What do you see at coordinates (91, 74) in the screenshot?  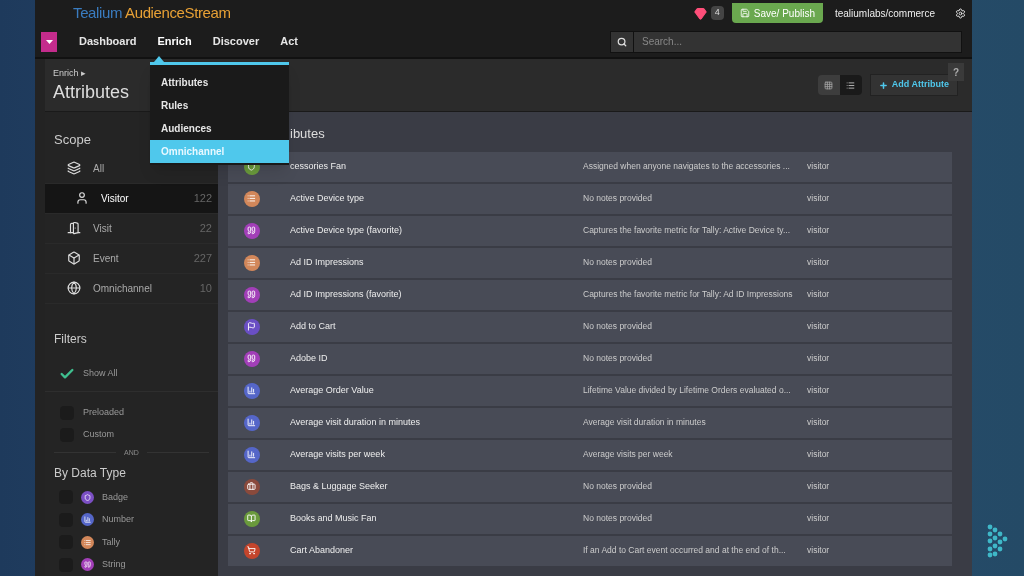 I see `breadcrumb: Enrich ▸` at bounding box center [91, 74].